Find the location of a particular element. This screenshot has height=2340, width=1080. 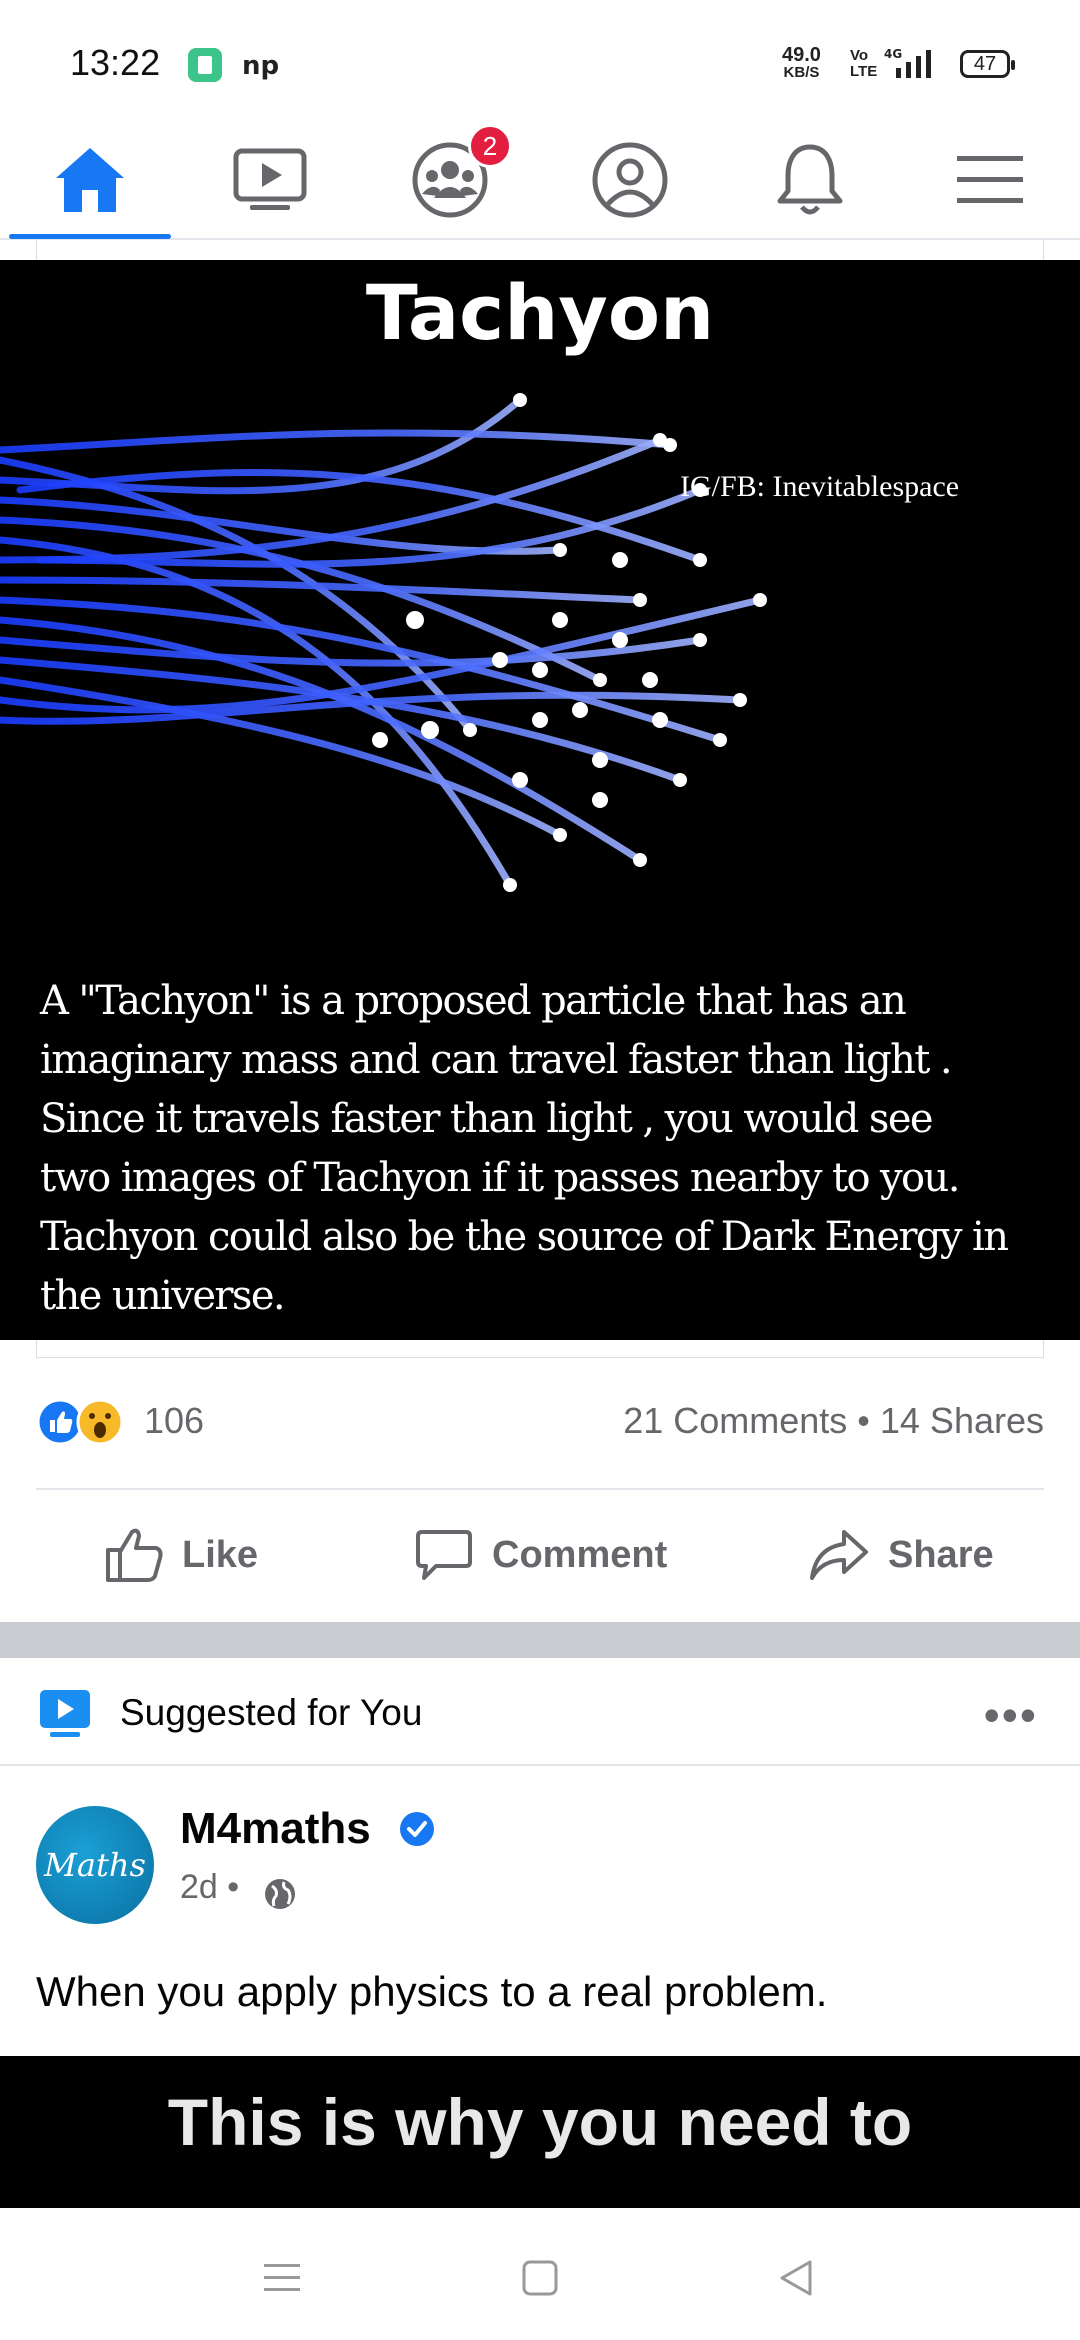

svg-text: np is located at coordinates (260, 66).